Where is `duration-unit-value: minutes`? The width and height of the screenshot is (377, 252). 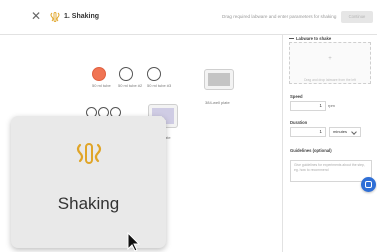
duration-unit-value: minutes is located at coordinates (340, 131).